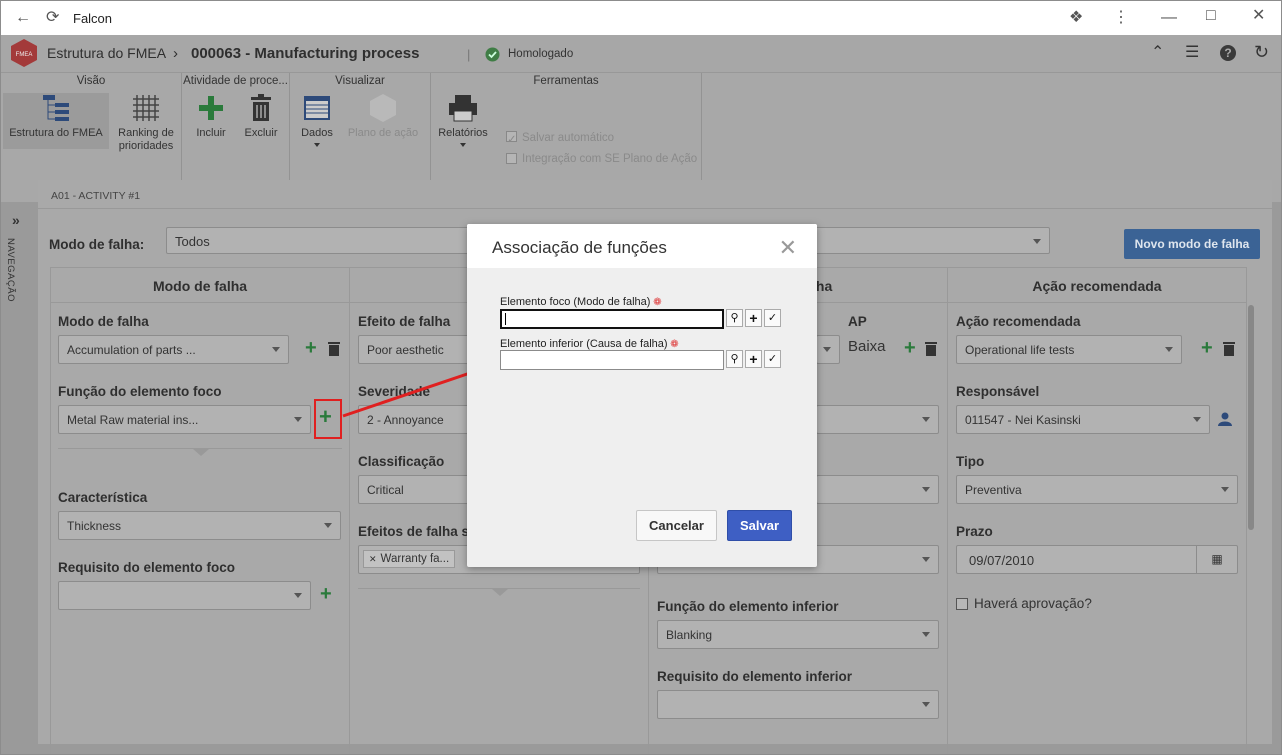 This screenshot has width=1282, height=755. I want to click on dialog-header: Associação de funções ✕, so click(642, 246).